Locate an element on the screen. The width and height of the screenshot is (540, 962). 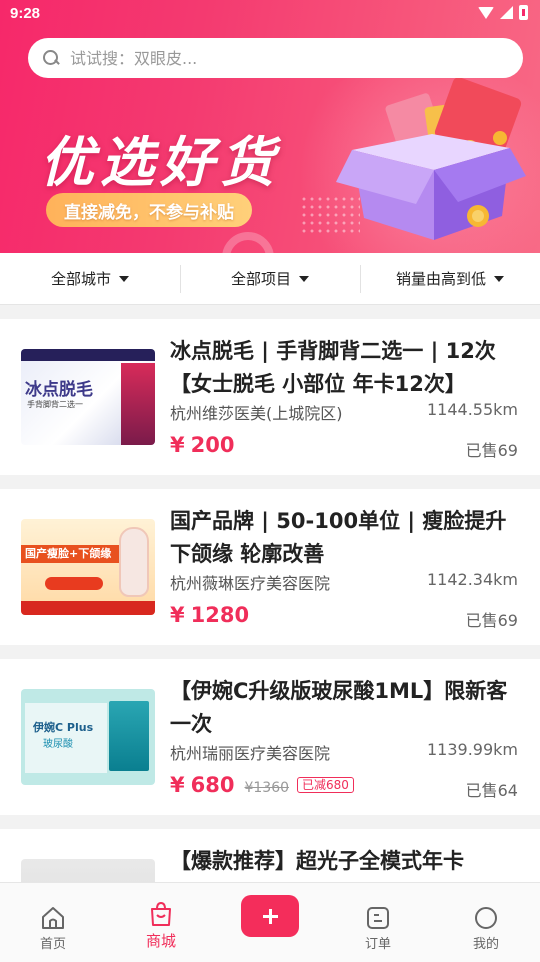
thumbnail-headline: 伊婉C Plus is located at coordinates (63, 727).